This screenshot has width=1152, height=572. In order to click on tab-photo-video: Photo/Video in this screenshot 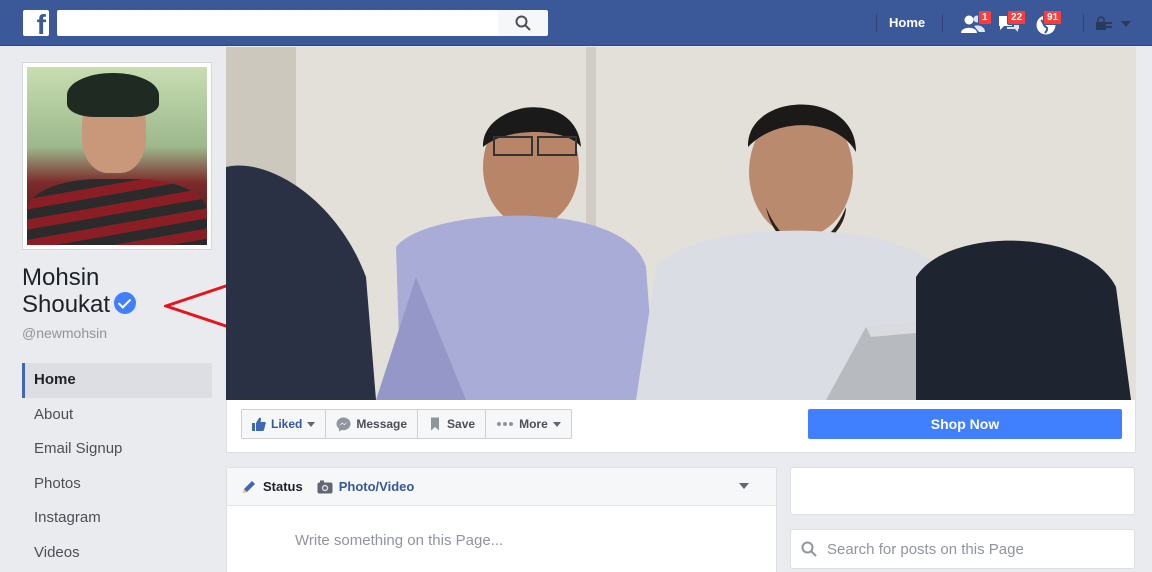, I will do `click(366, 486)`.